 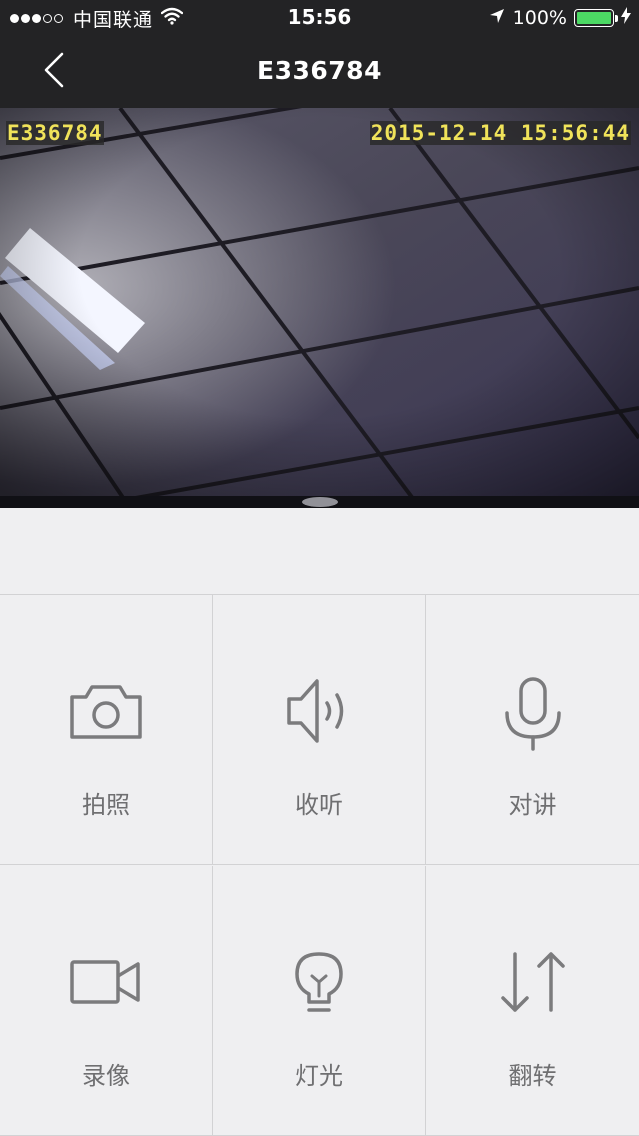 I want to click on video-camera-icon, so click(x=105, y=982).